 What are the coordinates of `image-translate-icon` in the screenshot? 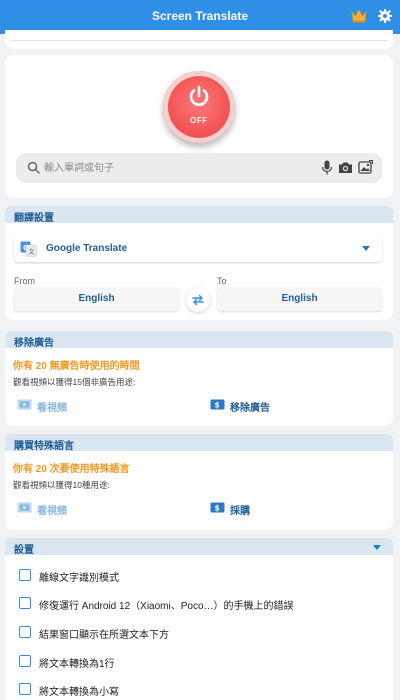 It's located at (365, 167).